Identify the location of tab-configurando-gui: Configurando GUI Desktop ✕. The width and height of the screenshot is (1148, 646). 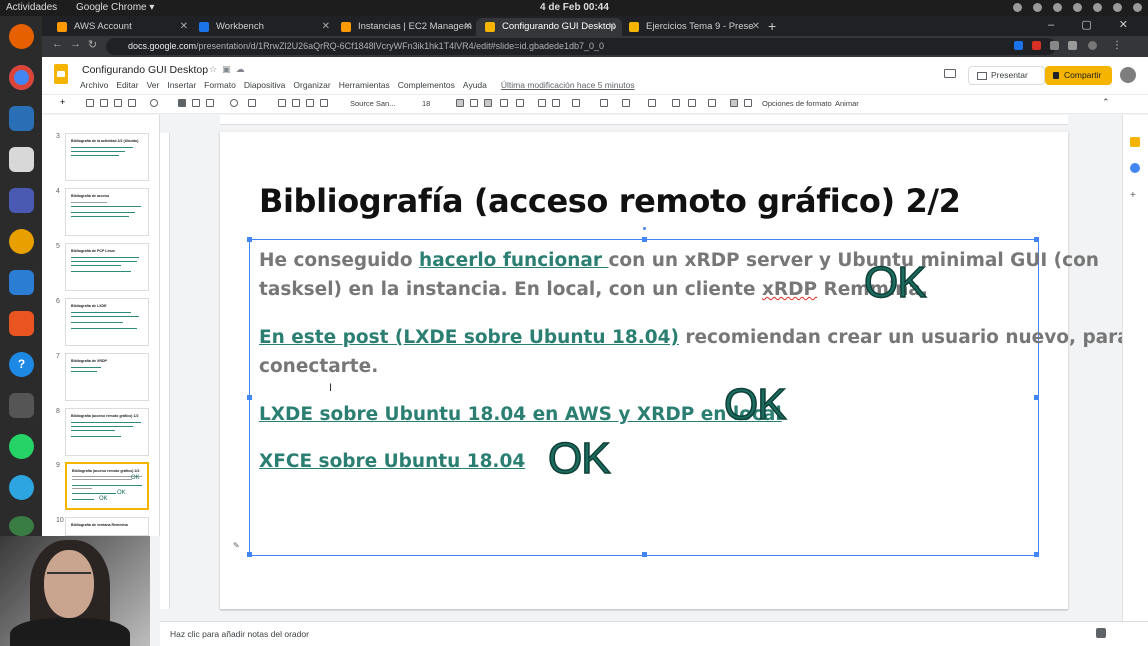
(549, 27).